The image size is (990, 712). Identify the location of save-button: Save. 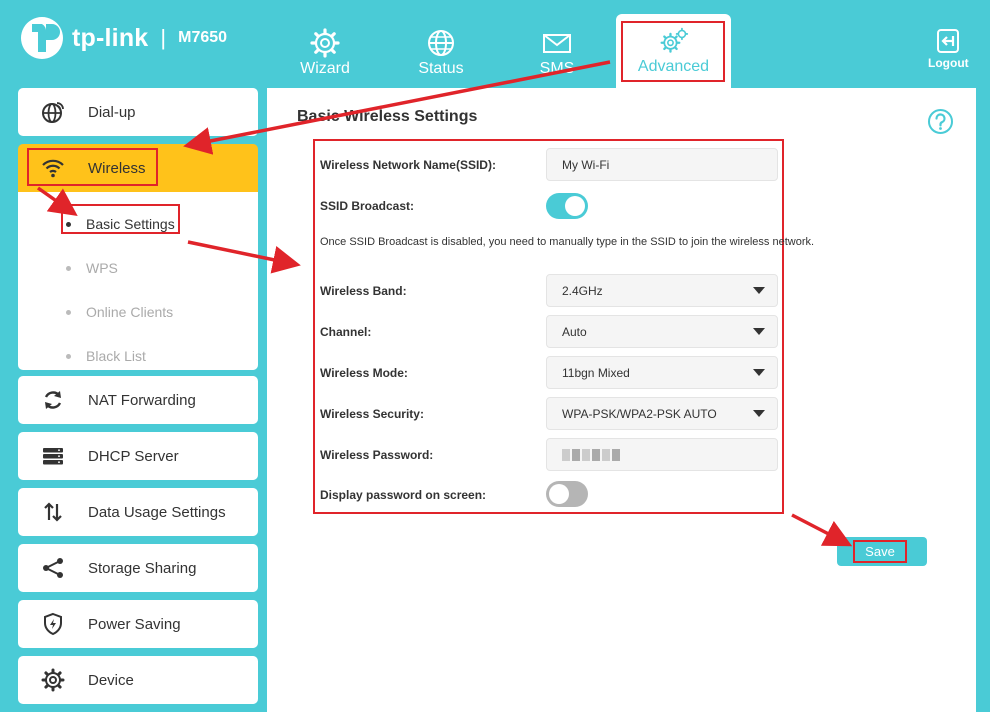
(882, 551).